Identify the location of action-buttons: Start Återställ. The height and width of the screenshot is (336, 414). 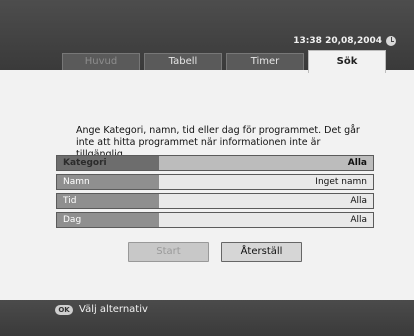
(215, 252).